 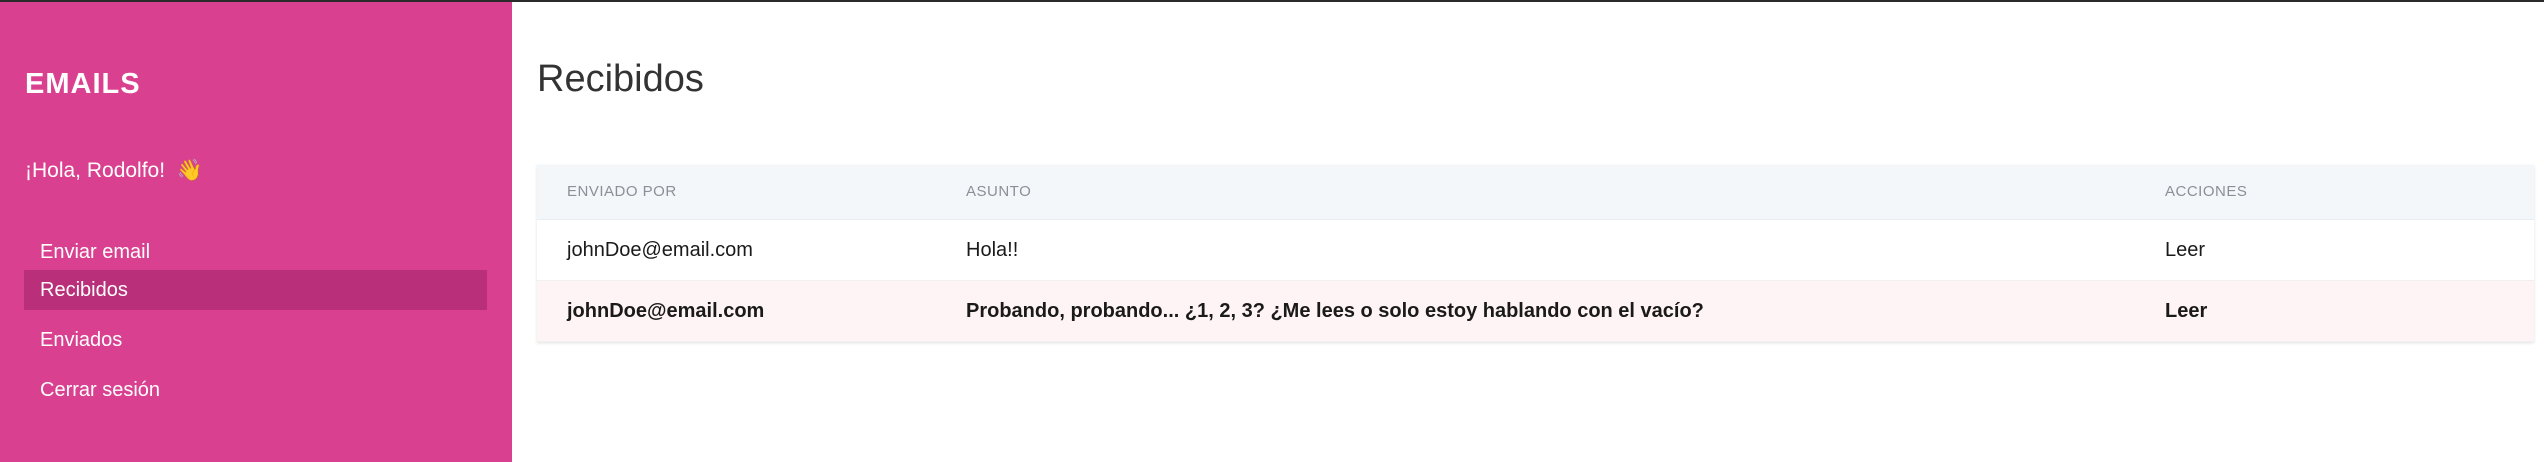 I want to click on waving-hand-icon: 👋, so click(x=190, y=170).